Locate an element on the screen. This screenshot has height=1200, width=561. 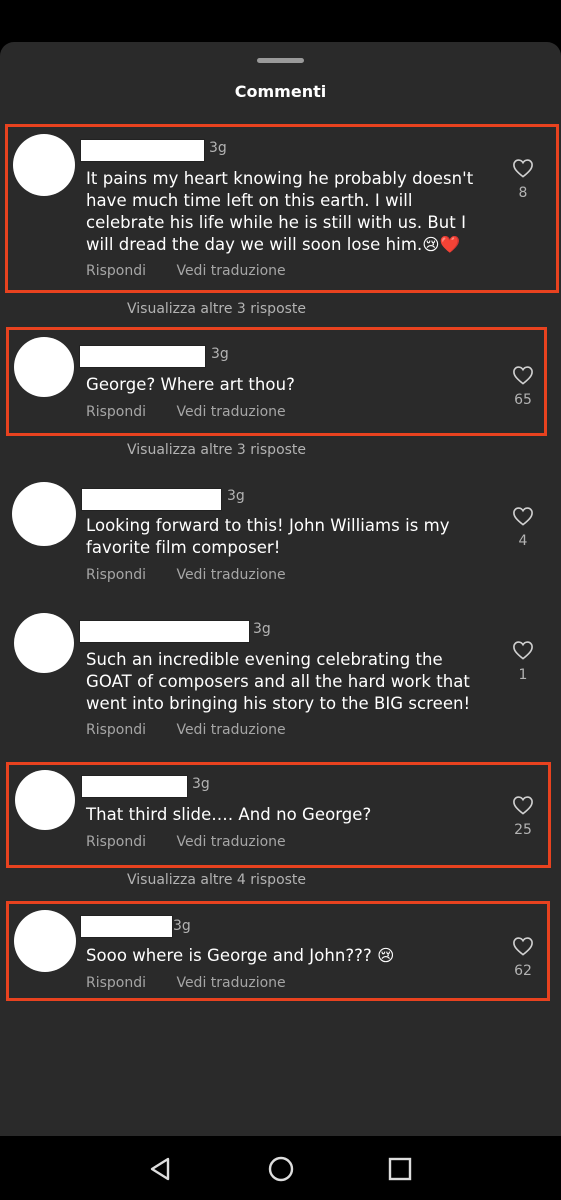
like-button: 4 is located at coordinates (523, 527).